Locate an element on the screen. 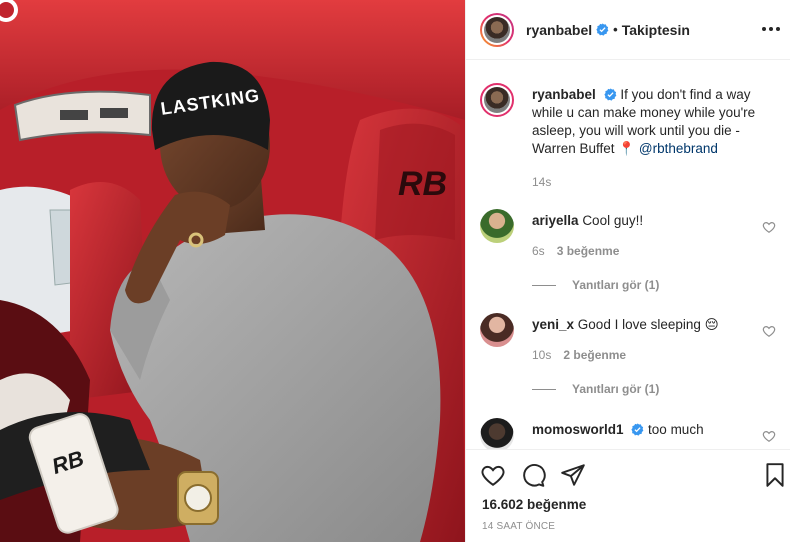 Image resolution: width=790 pixels, height=542 pixels. comment-age: 10s is located at coordinates (542, 355).